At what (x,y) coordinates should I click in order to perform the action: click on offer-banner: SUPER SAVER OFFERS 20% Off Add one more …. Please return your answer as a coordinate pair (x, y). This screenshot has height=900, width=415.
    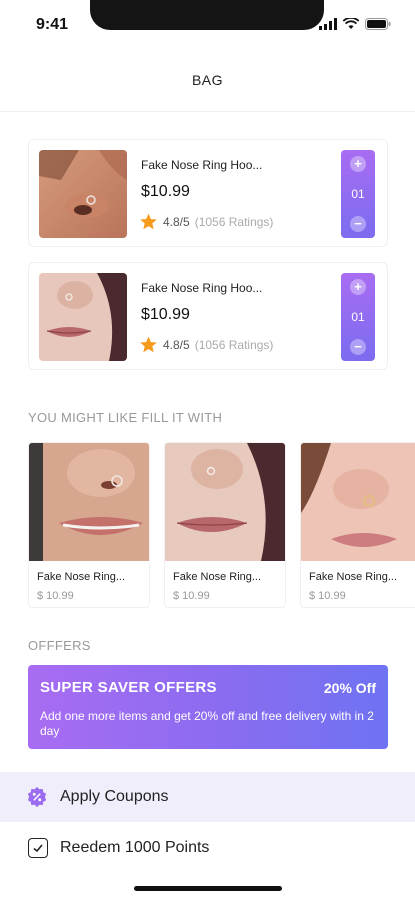
    Looking at the image, I should click on (208, 707).